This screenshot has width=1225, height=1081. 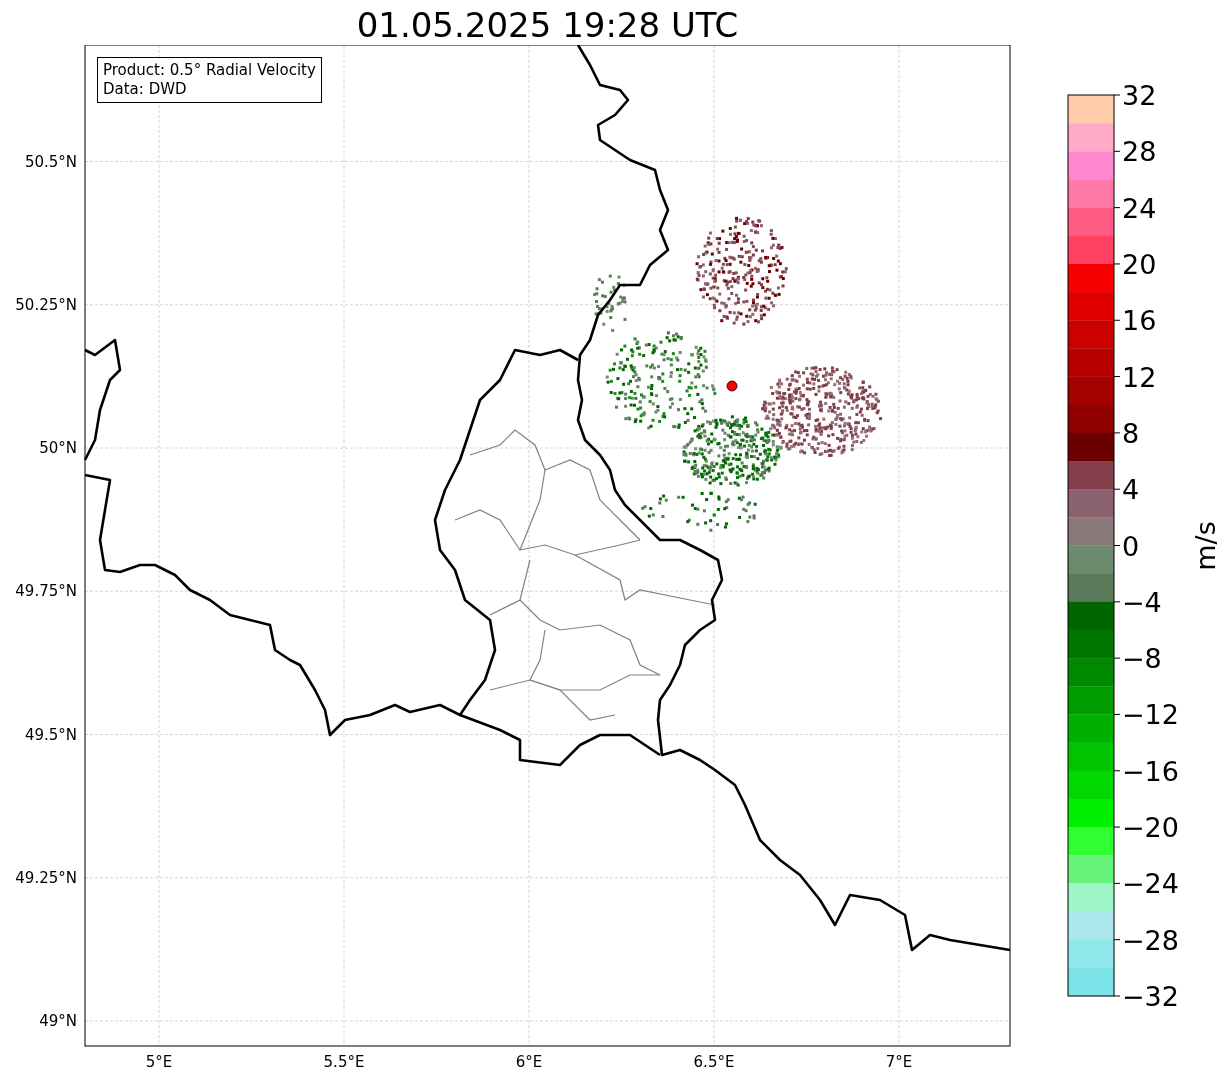 I want to click on axis-tick-label: 5°E, so click(x=159, y=1062).